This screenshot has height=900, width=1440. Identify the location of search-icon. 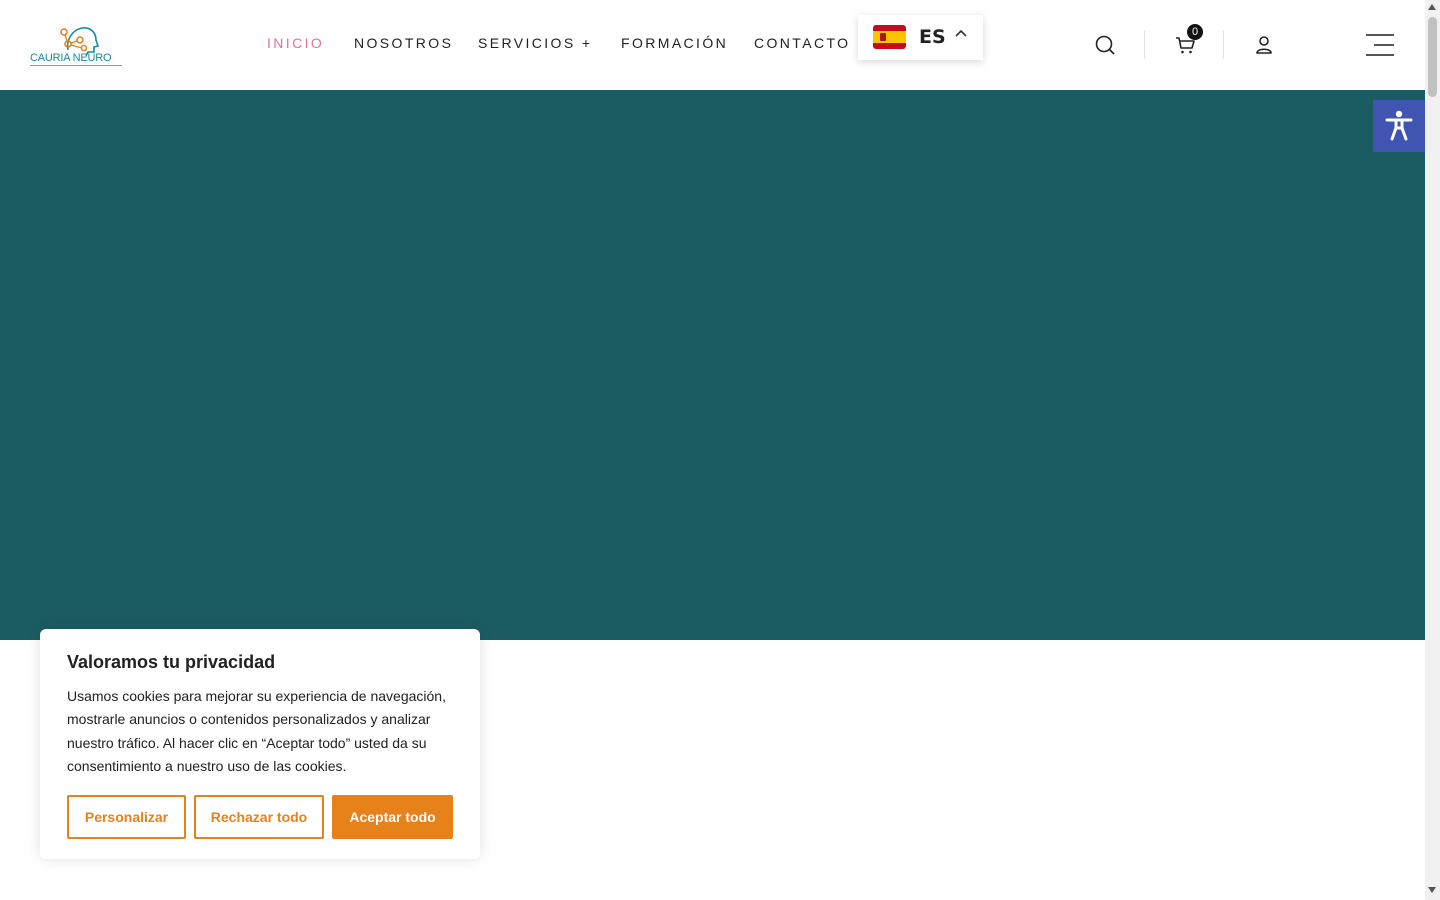
(1105, 45).